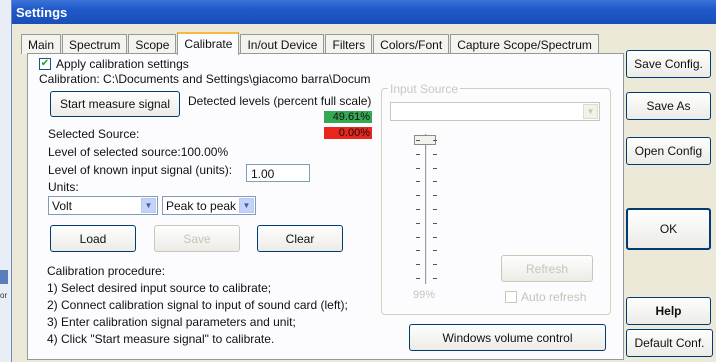 This screenshot has height=362, width=716. I want to click on input-volume-slider-track, so click(426, 209).